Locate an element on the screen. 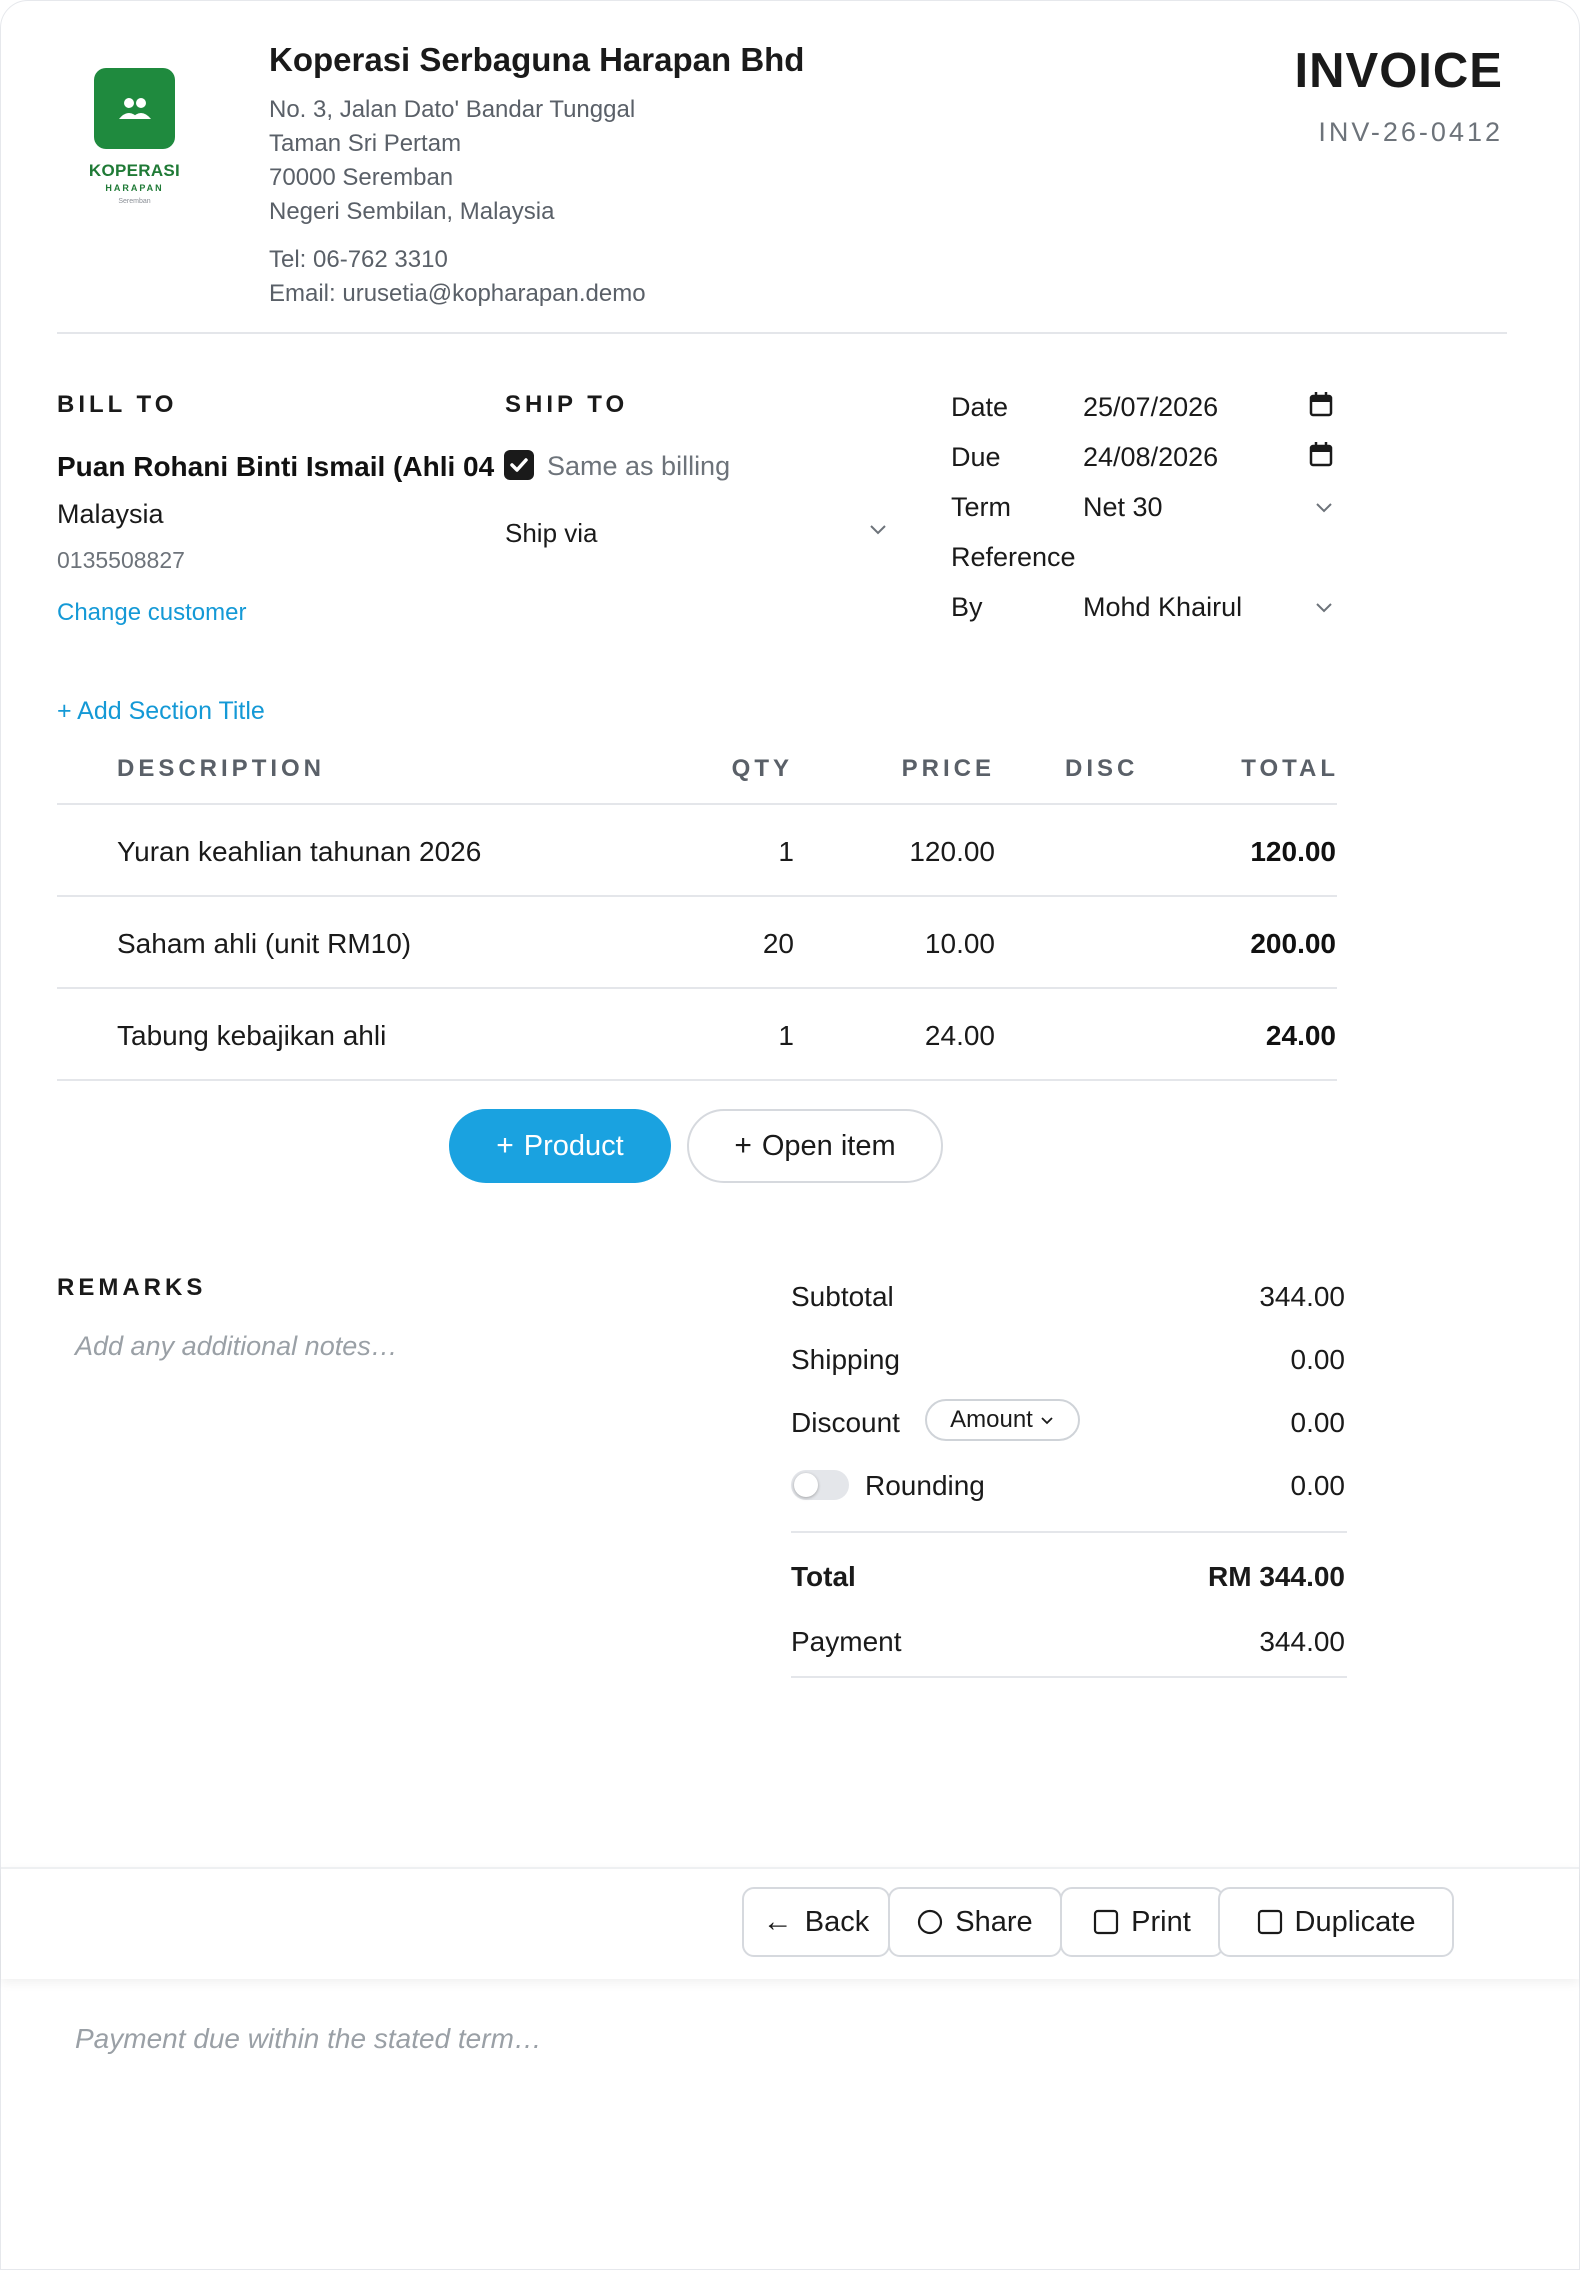 Image resolution: width=1580 pixels, height=2270 pixels. row-description: Tabung kebajikan ahli is located at coordinates (251, 1036).